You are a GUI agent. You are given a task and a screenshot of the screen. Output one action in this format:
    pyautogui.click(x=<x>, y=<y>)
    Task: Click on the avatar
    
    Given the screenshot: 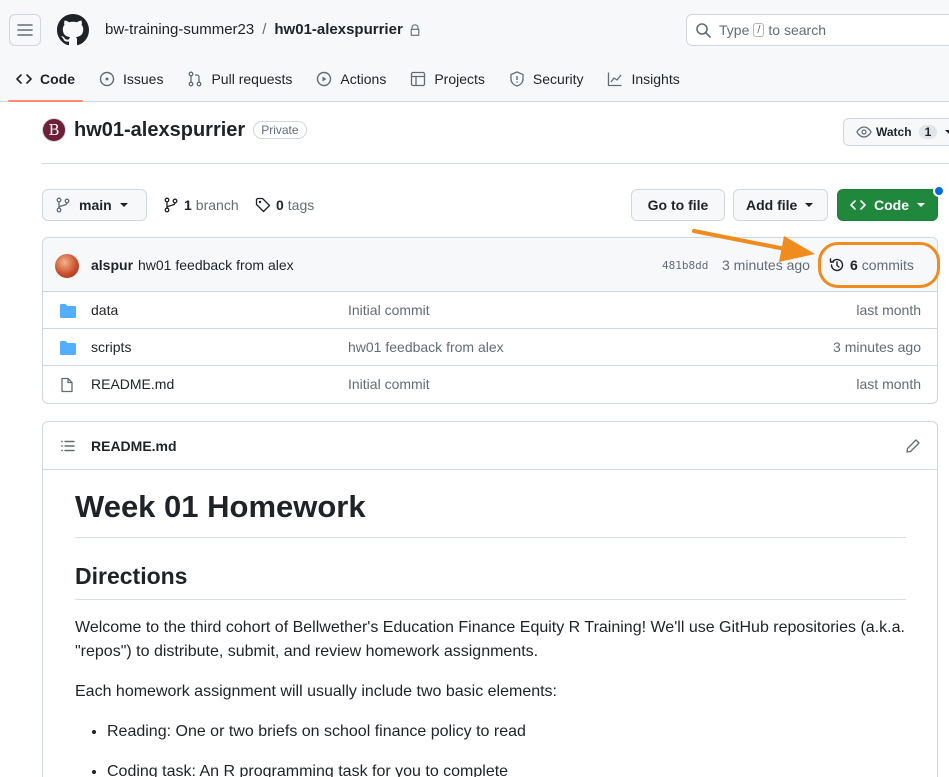 What is the action you would take?
    pyautogui.click(x=67, y=266)
    